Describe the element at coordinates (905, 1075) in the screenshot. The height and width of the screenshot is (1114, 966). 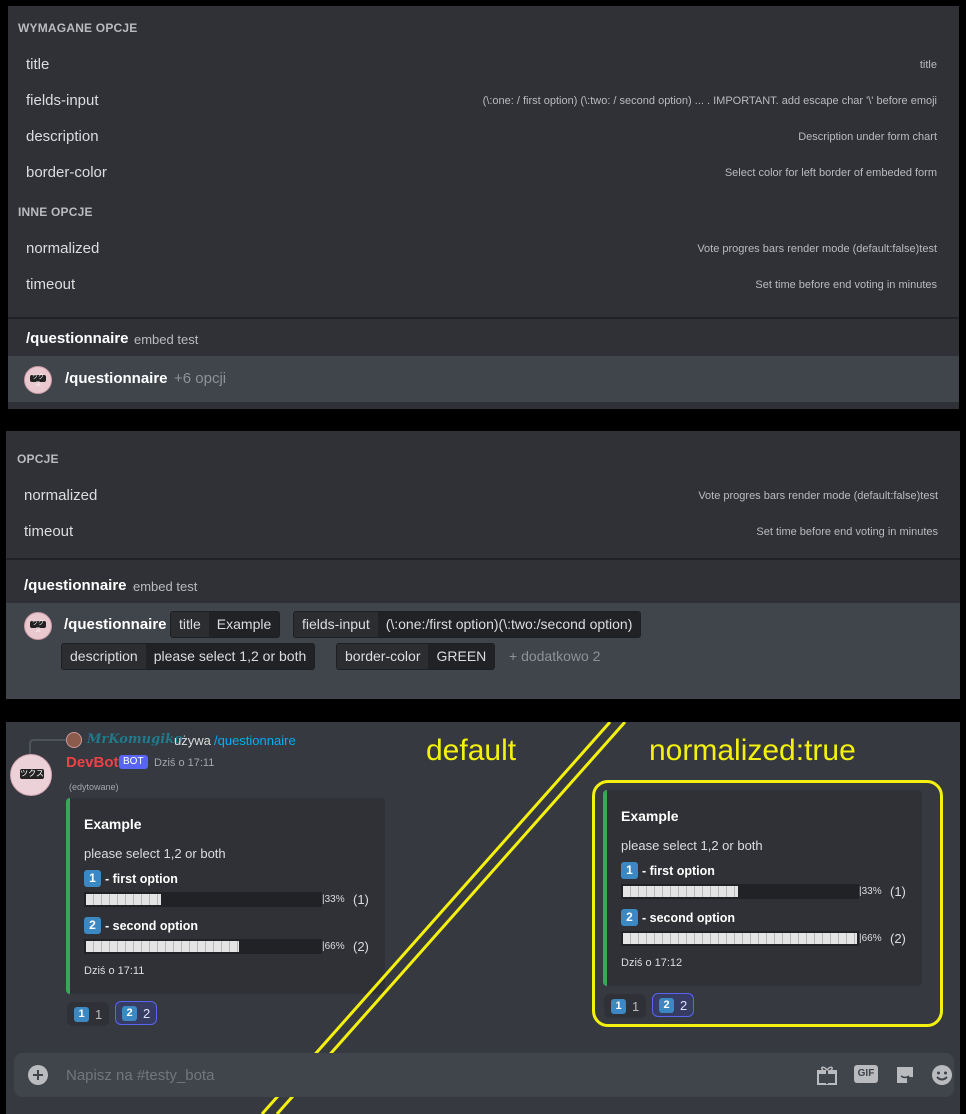
I see `sticker-icon` at that location.